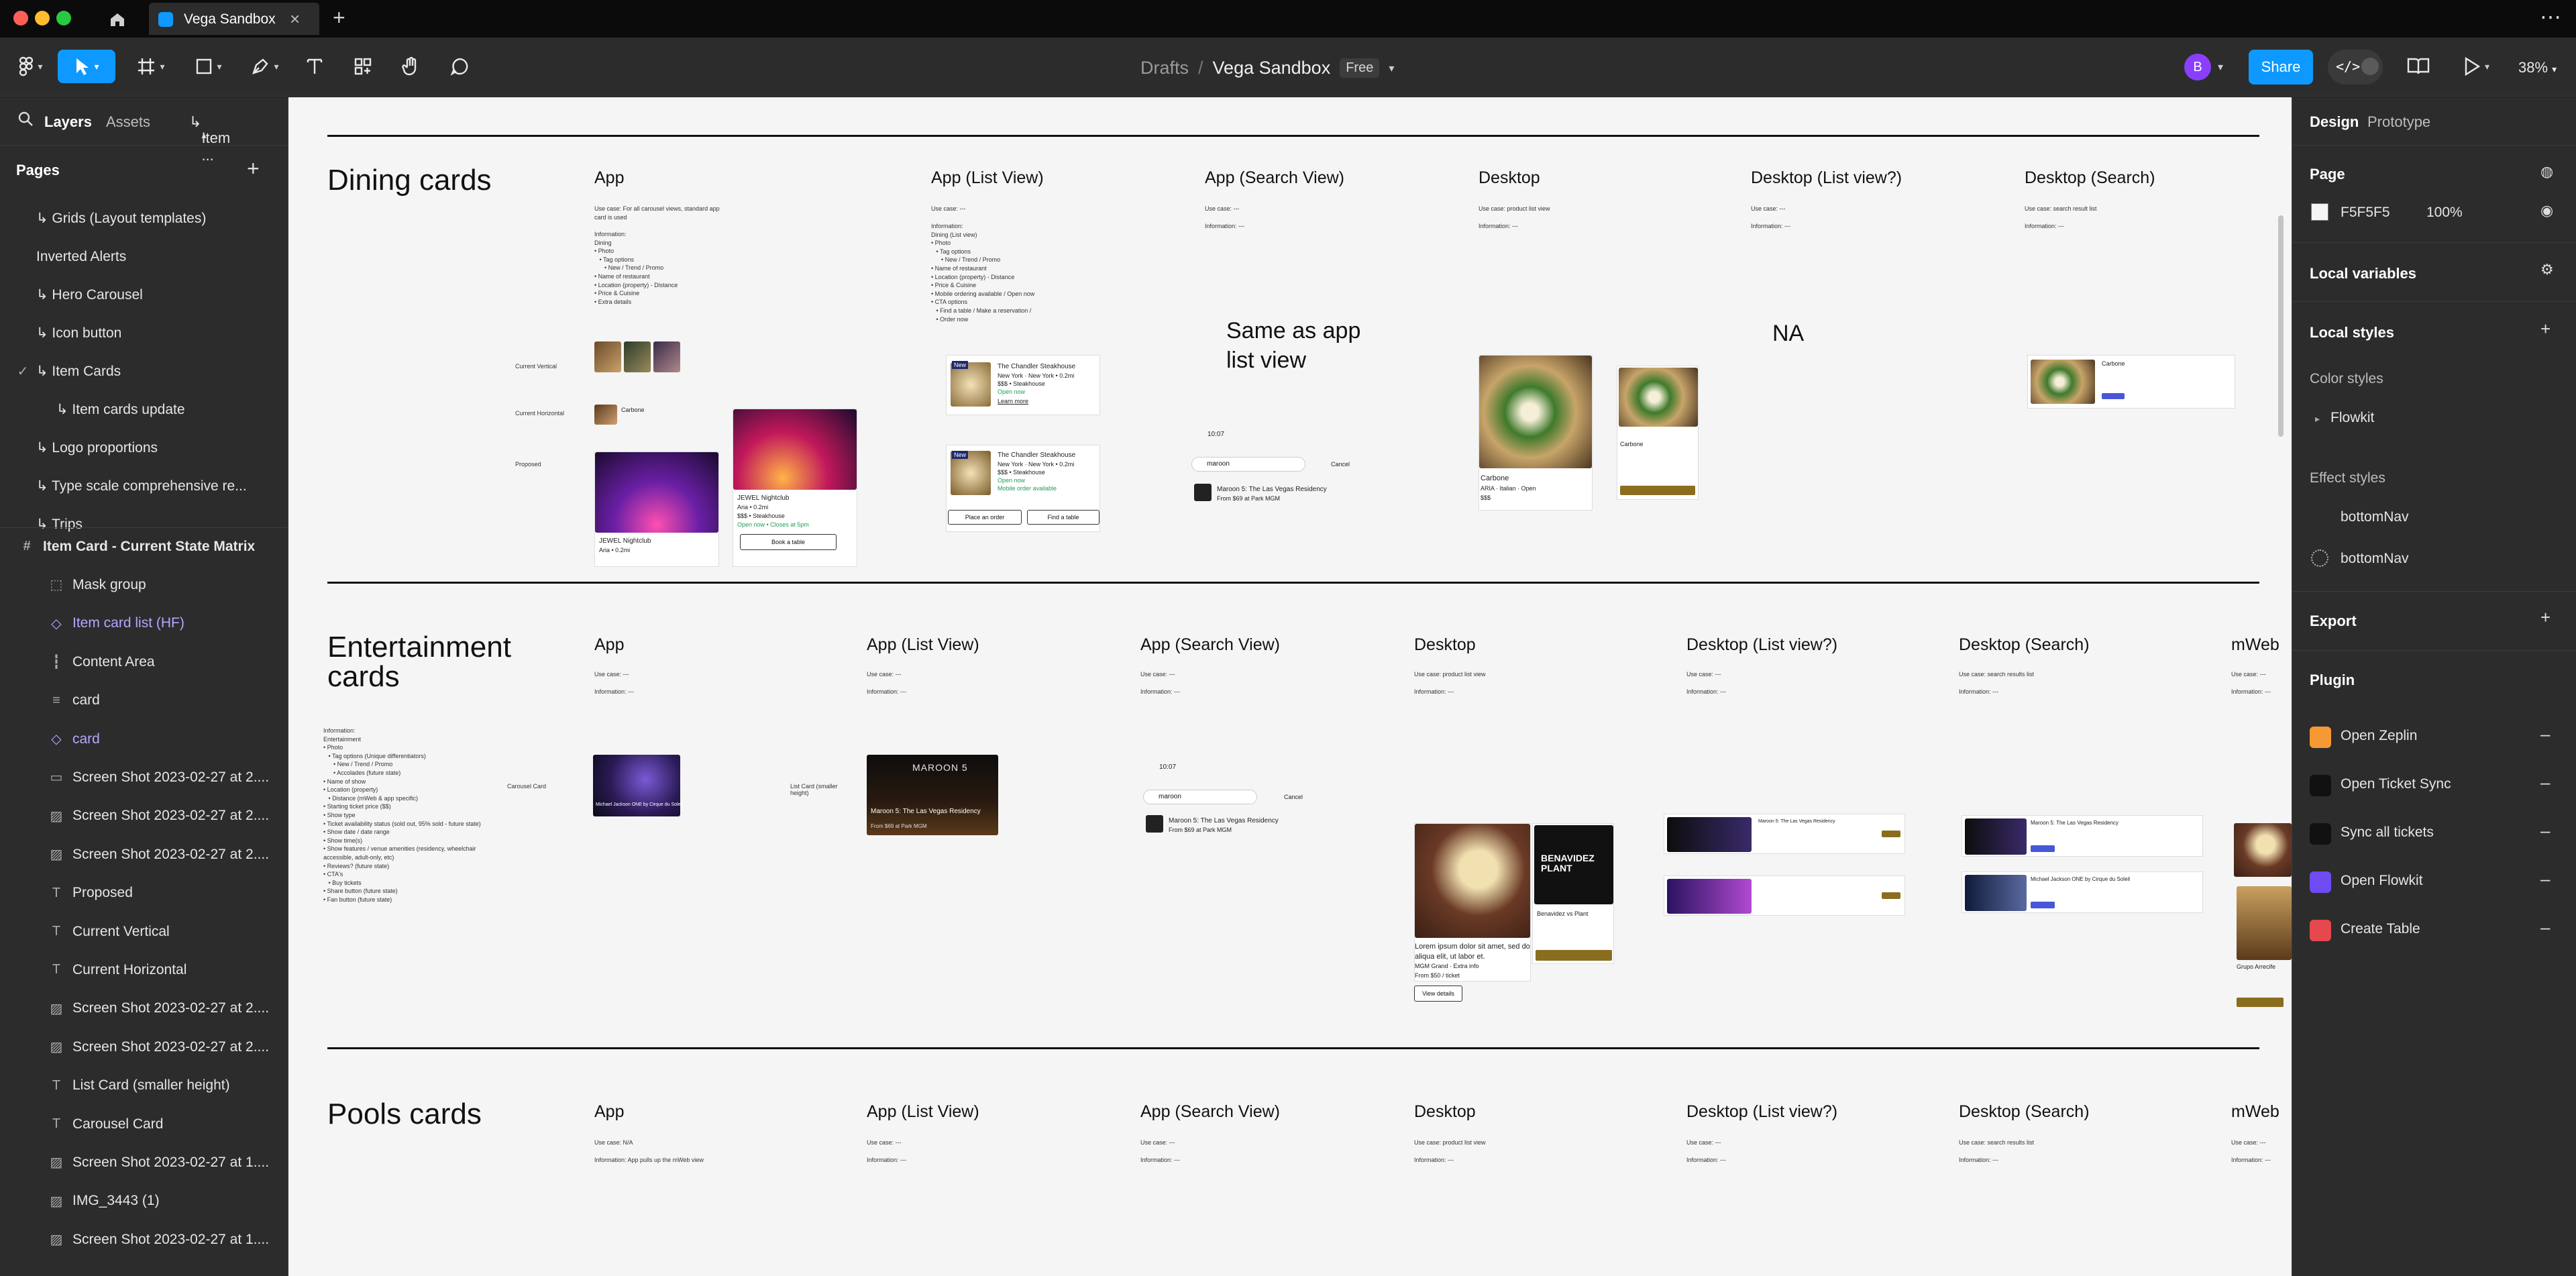 The height and width of the screenshot is (1276, 2576). What do you see at coordinates (1272, 68) in the screenshot?
I see `file-name: Vega Sandbox` at bounding box center [1272, 68].